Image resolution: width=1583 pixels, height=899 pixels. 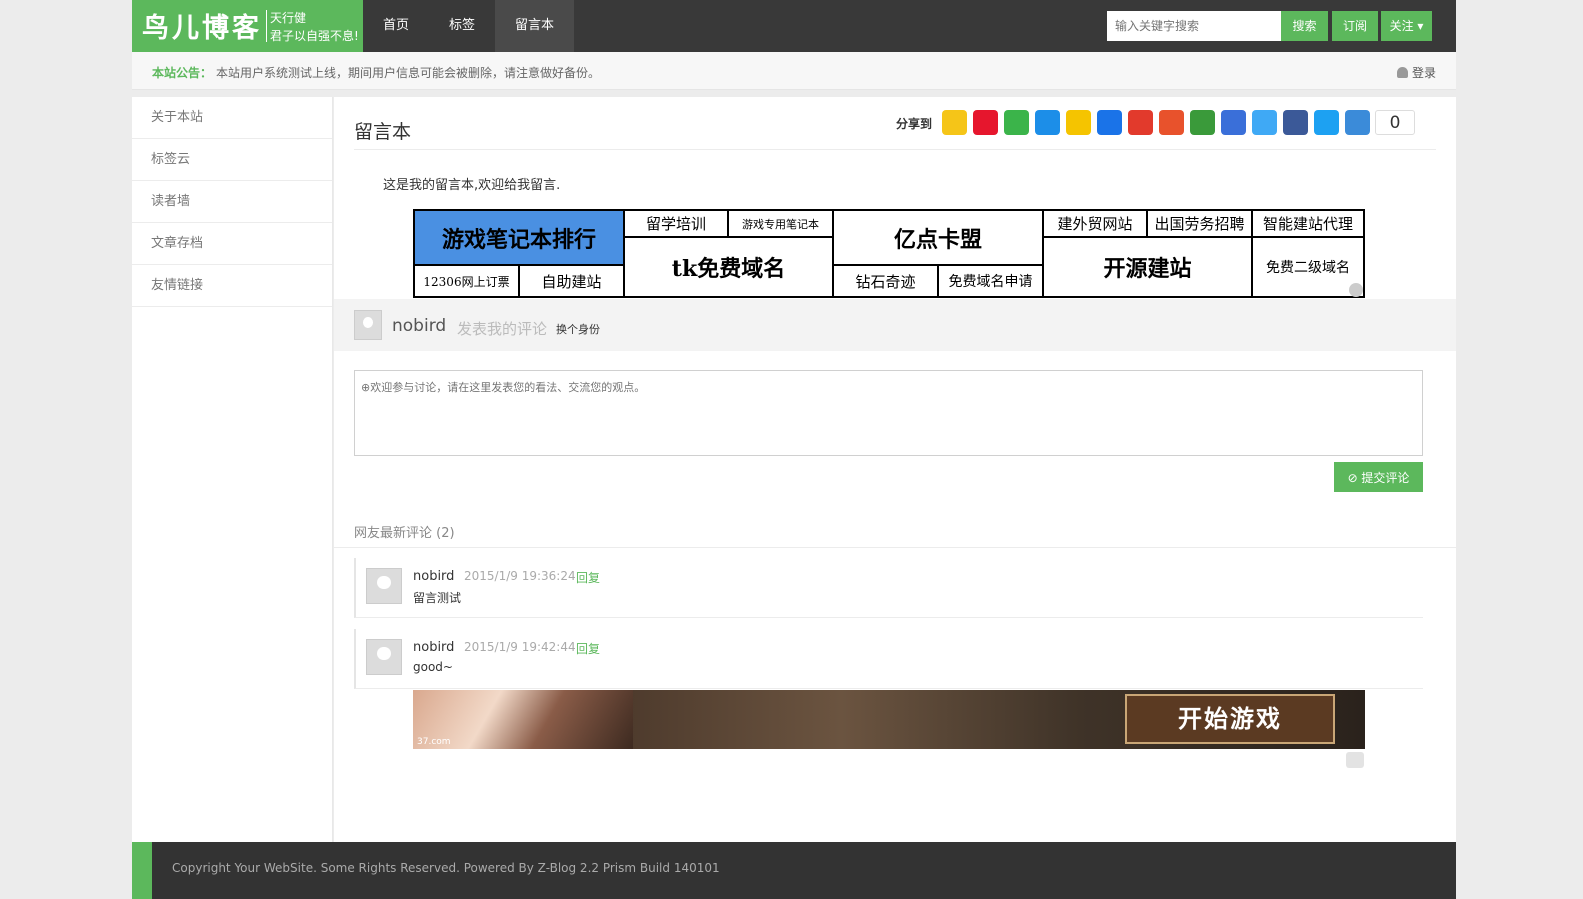 What do you see at coordinates (578, 329) in the screenshot?
I see `switch-identity-link: 换个身份` at bounding box center [578, 329].